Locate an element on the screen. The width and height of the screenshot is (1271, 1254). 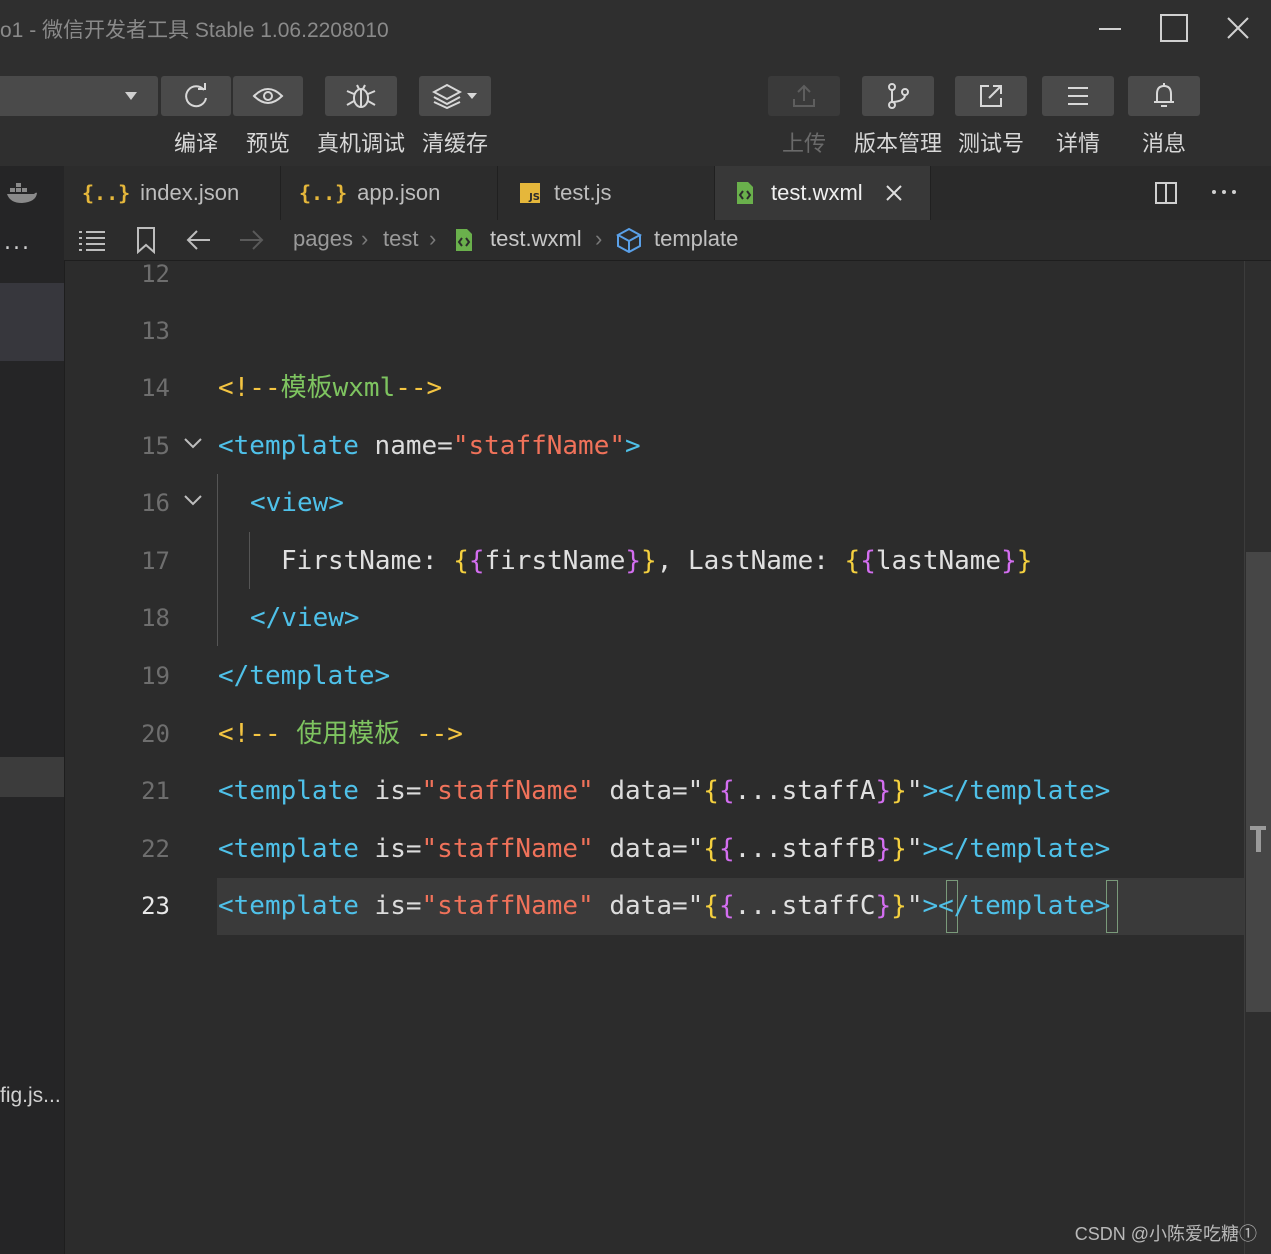
forward-arrow-icon is located at coordinates (251, 242).